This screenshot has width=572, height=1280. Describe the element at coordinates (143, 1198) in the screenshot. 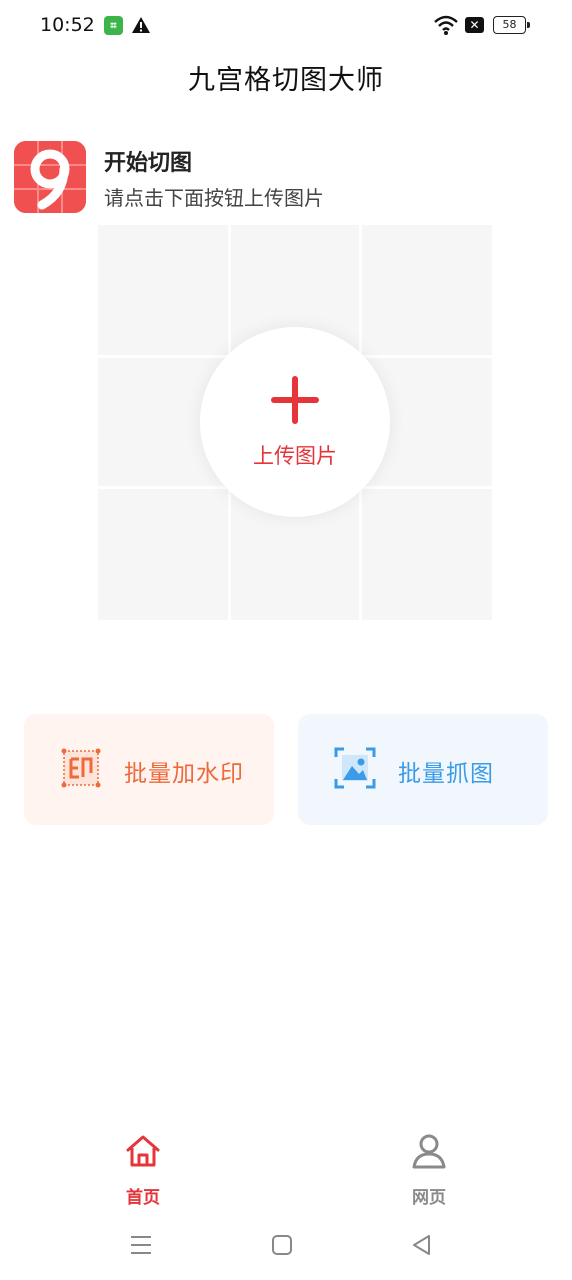

I see `tab-home-label: 首页` at that location.